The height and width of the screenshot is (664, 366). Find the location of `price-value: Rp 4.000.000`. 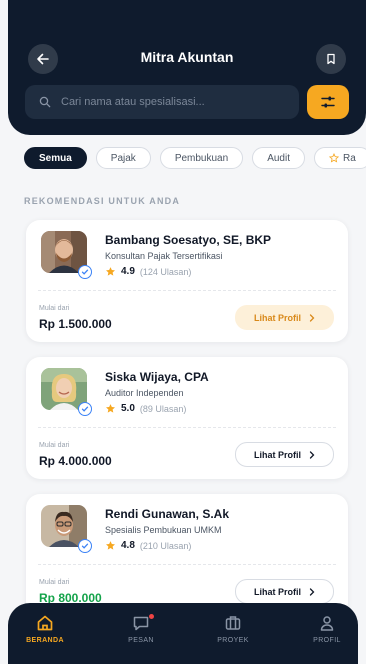

price-value: Rp 4.000.000 is located at coordinates (75, 461).